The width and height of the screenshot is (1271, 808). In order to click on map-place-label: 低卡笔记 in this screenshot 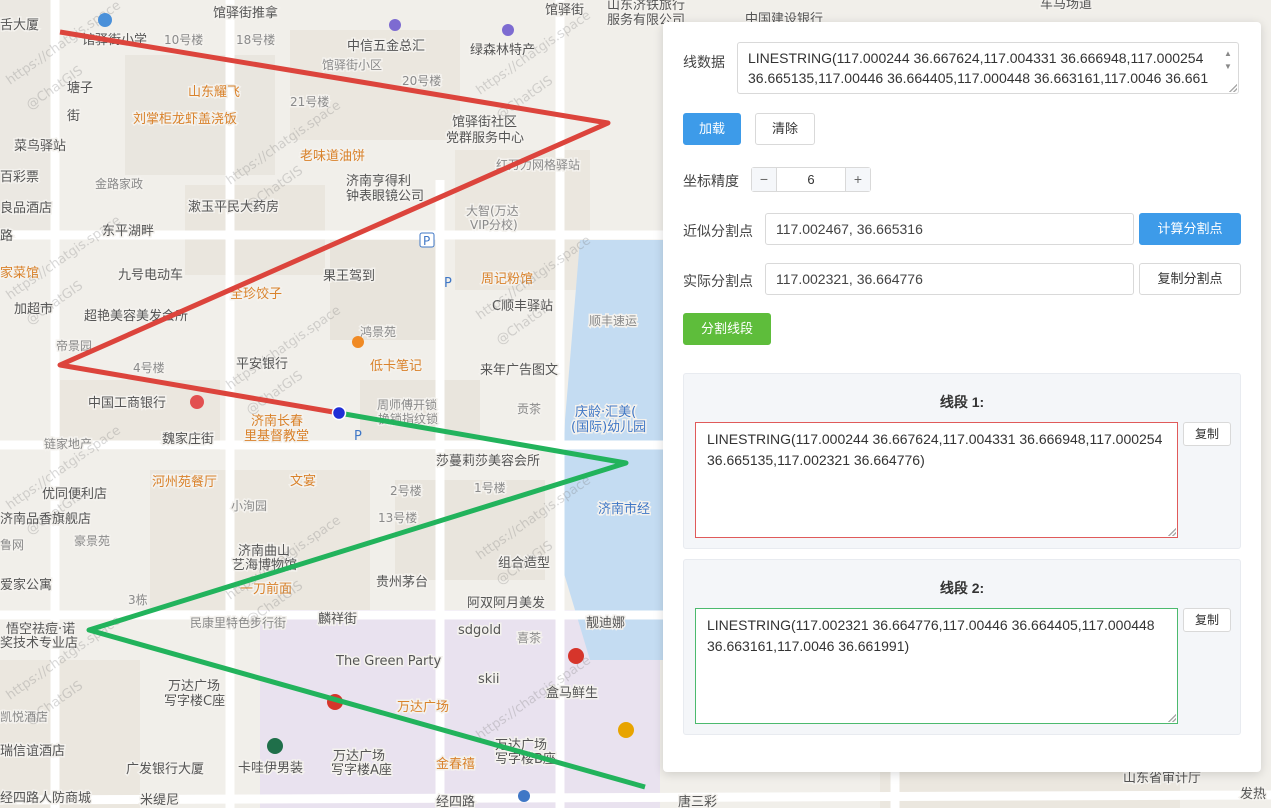, I will do `click(396, 366)`.